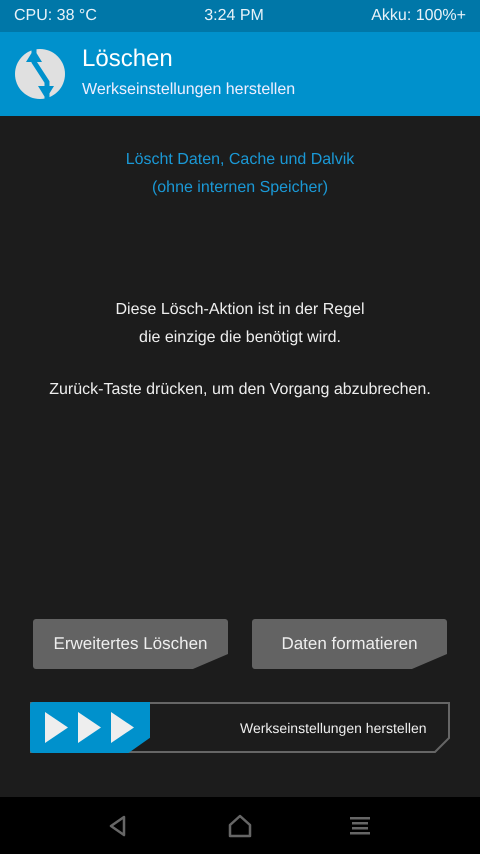 Image resolution: width=480 pixels, height=854 pixels. I want to click on home-icon, so click(240, 826).